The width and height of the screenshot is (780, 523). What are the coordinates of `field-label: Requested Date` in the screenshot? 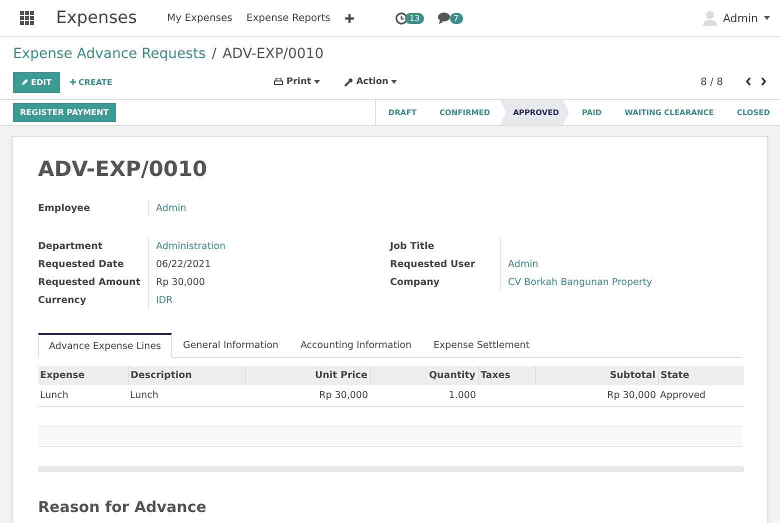 It's located at (93, 264).